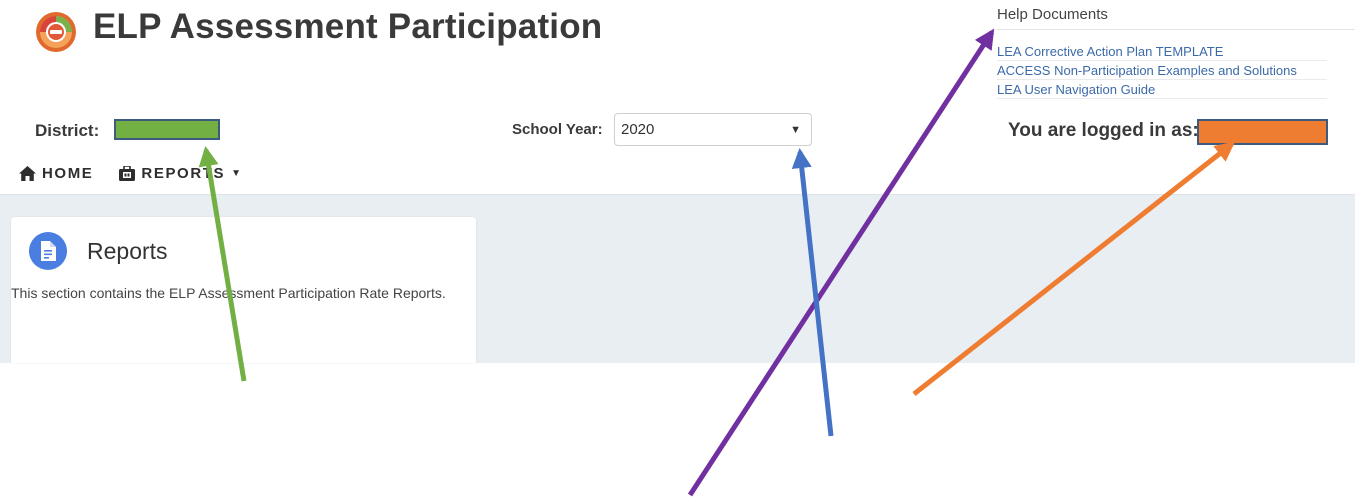 This screenshot has width=1355, height=497. What do you see at coordinates (812, 292) in the screenshot?
I see `blue-arrow` at bounding box center [812, 292].